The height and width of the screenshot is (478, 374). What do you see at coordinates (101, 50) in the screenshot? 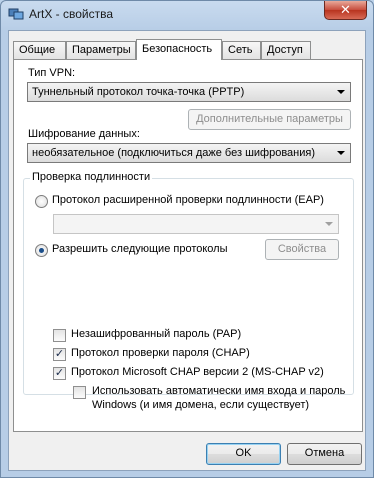
I see `tab-options: Параметры` at bounding box center [101, 50].